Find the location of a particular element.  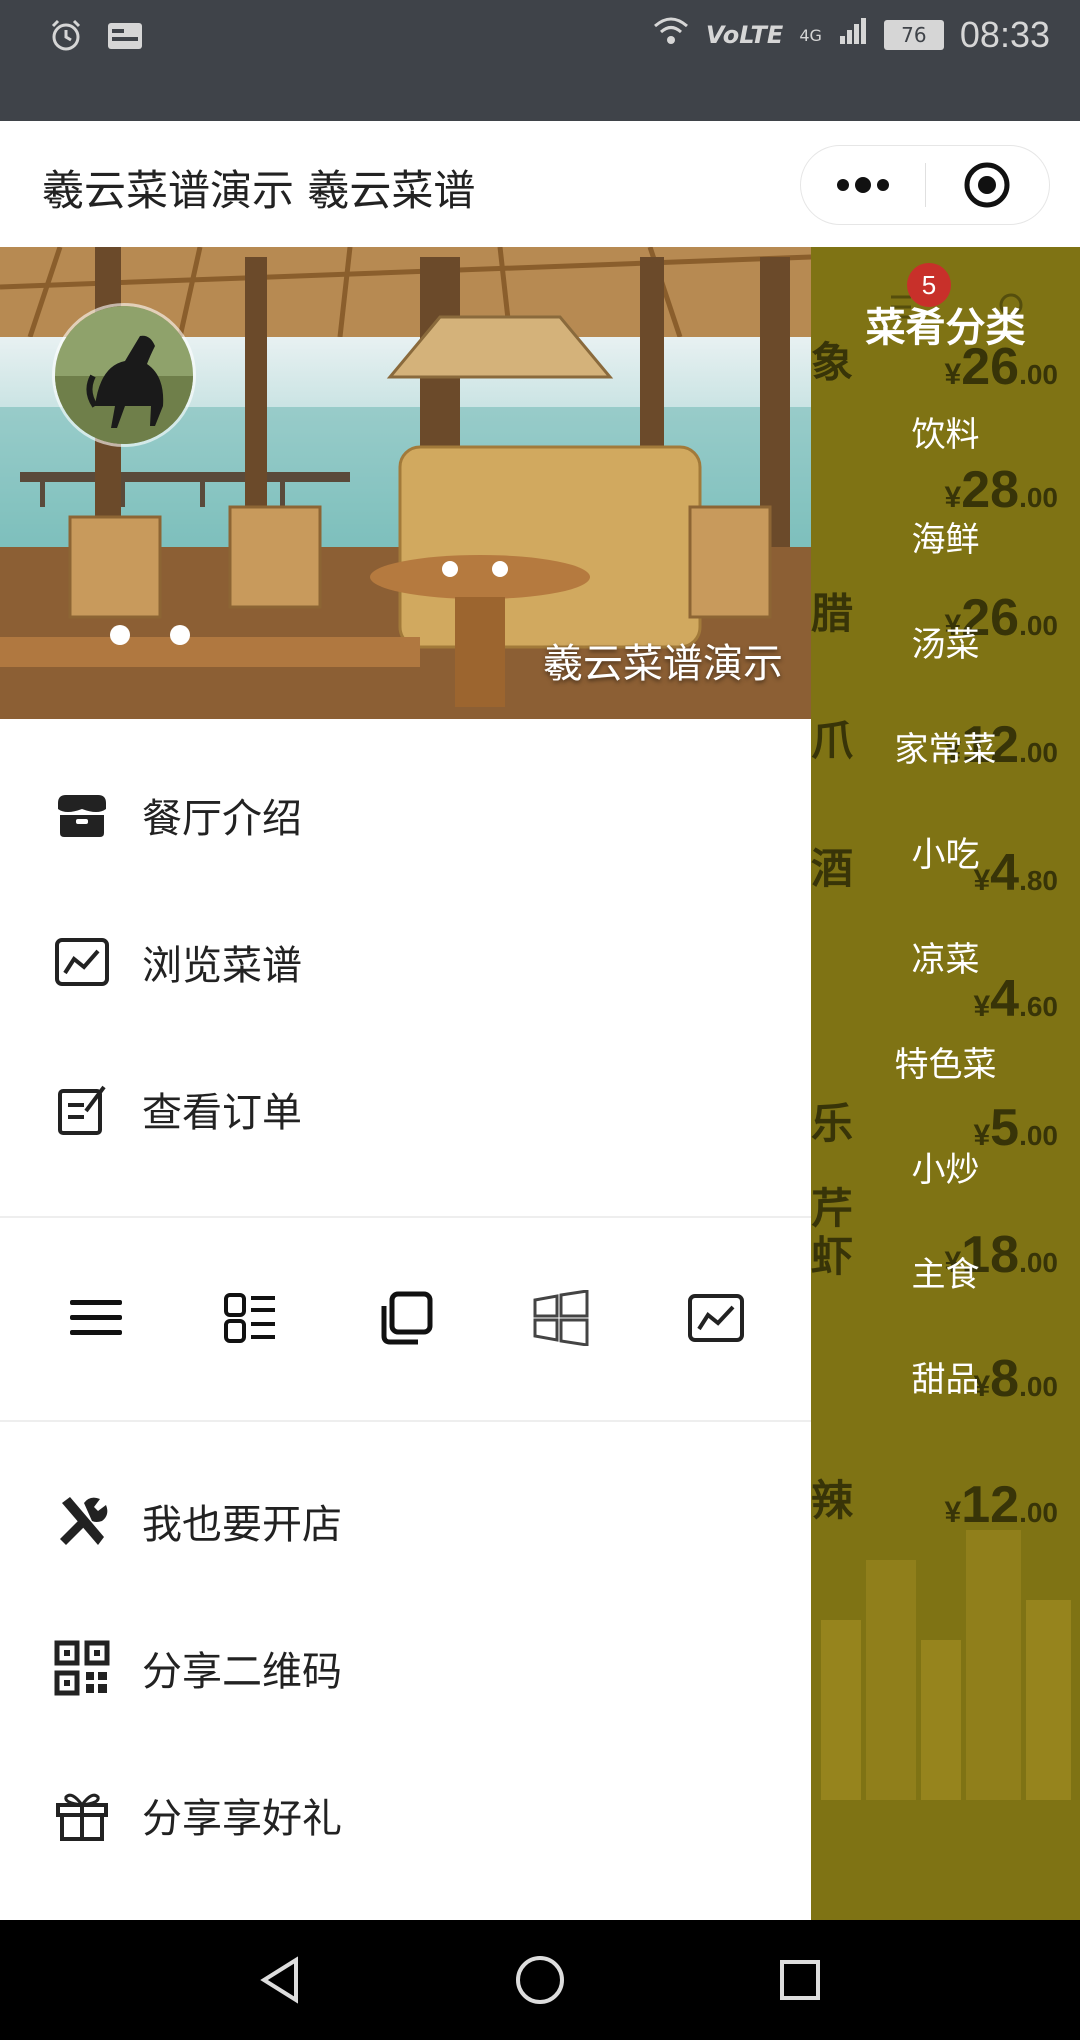

back-triangle-icon is located at coordinates (279, 1980).